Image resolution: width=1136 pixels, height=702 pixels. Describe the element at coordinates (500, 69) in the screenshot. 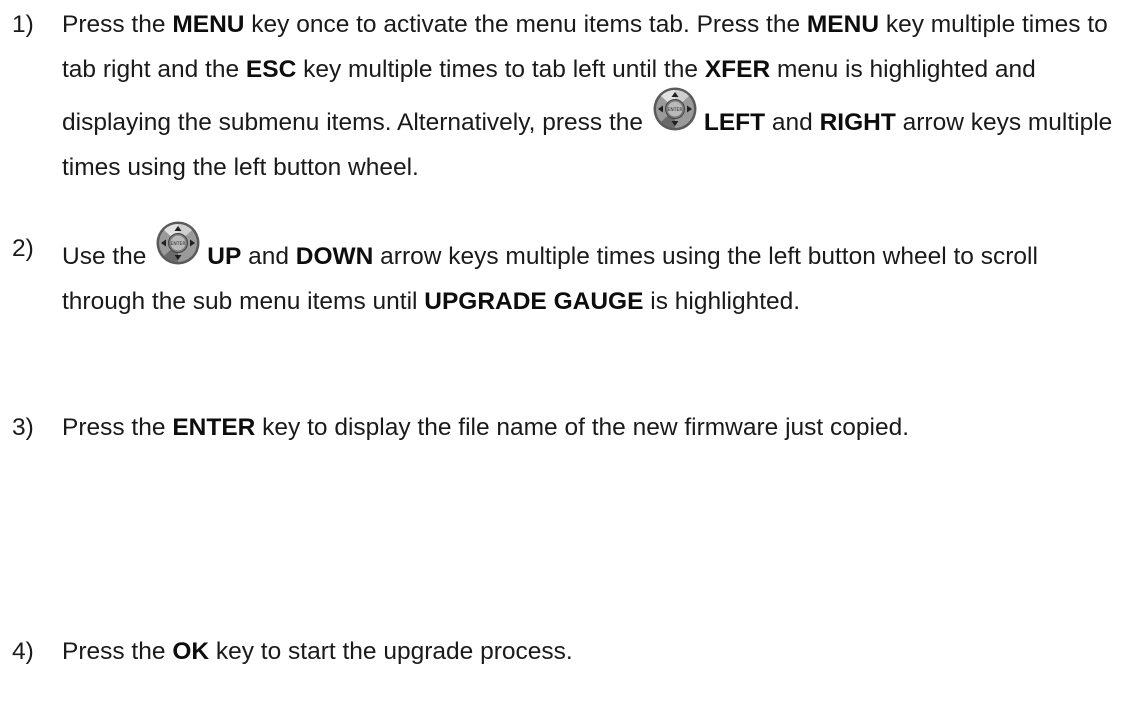

I see `text-run: key multiple times to tab left until the` at that location.